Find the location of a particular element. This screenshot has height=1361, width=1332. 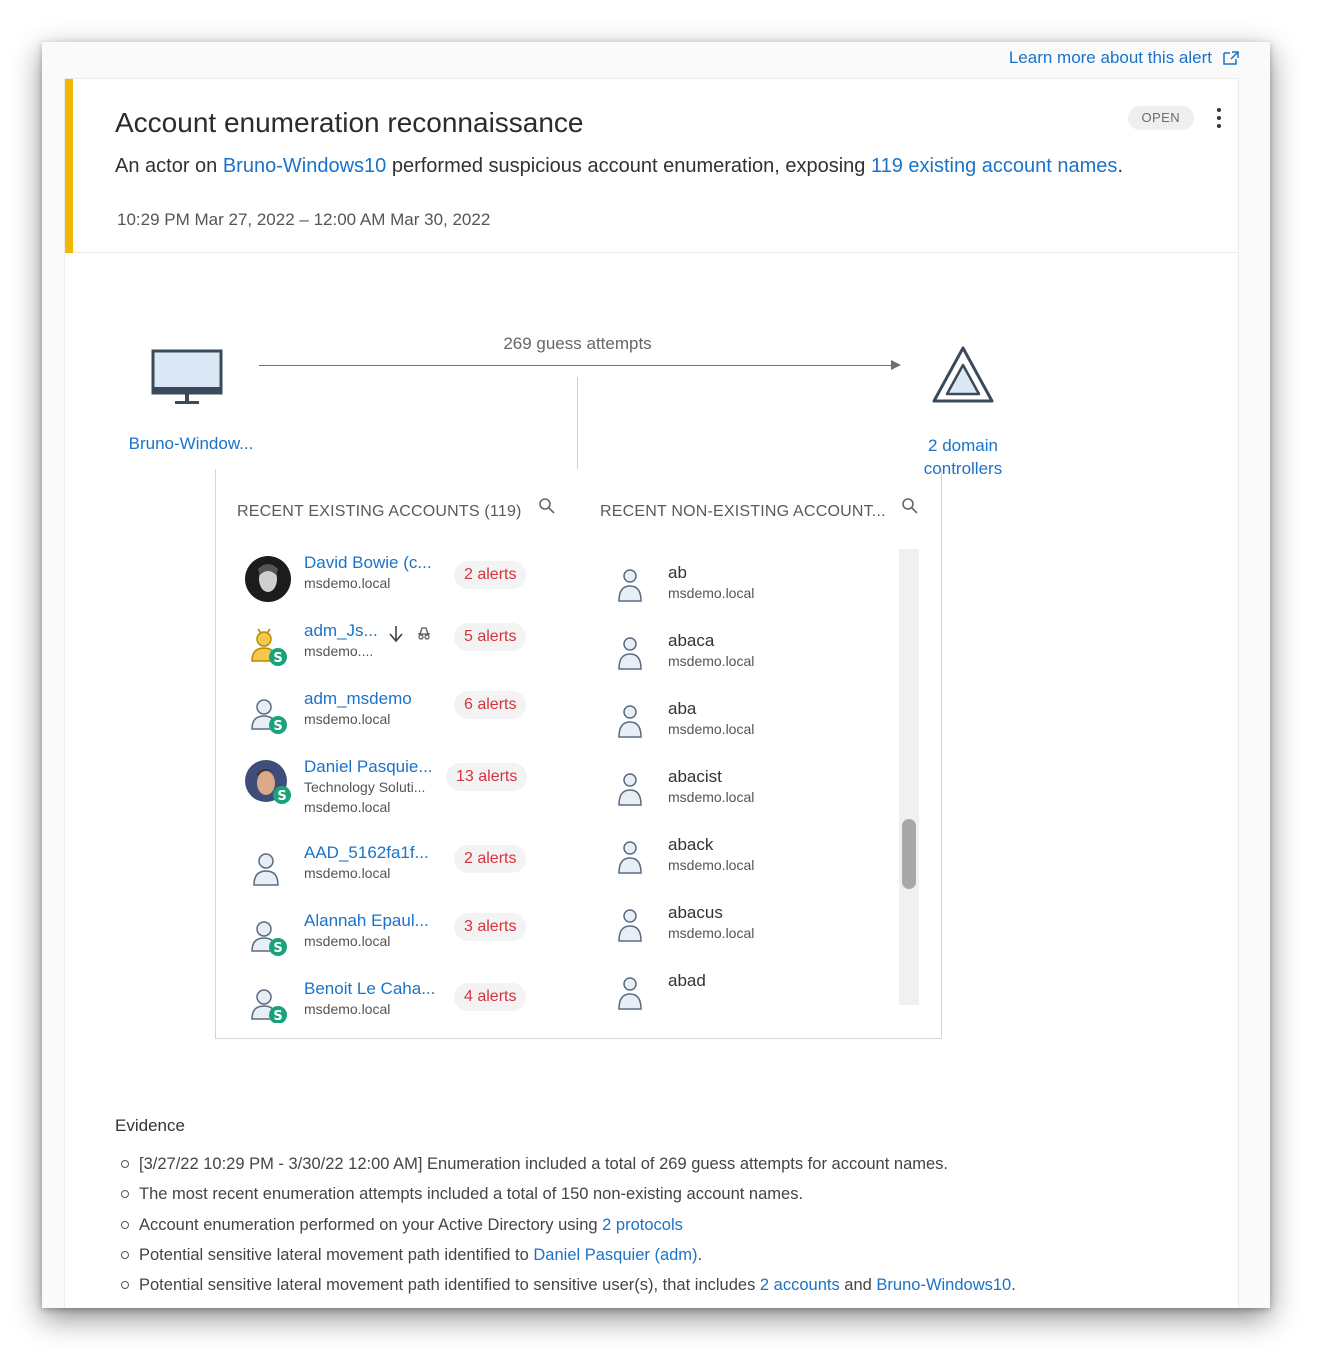

computer-icon is located at coordinates (187, 379).